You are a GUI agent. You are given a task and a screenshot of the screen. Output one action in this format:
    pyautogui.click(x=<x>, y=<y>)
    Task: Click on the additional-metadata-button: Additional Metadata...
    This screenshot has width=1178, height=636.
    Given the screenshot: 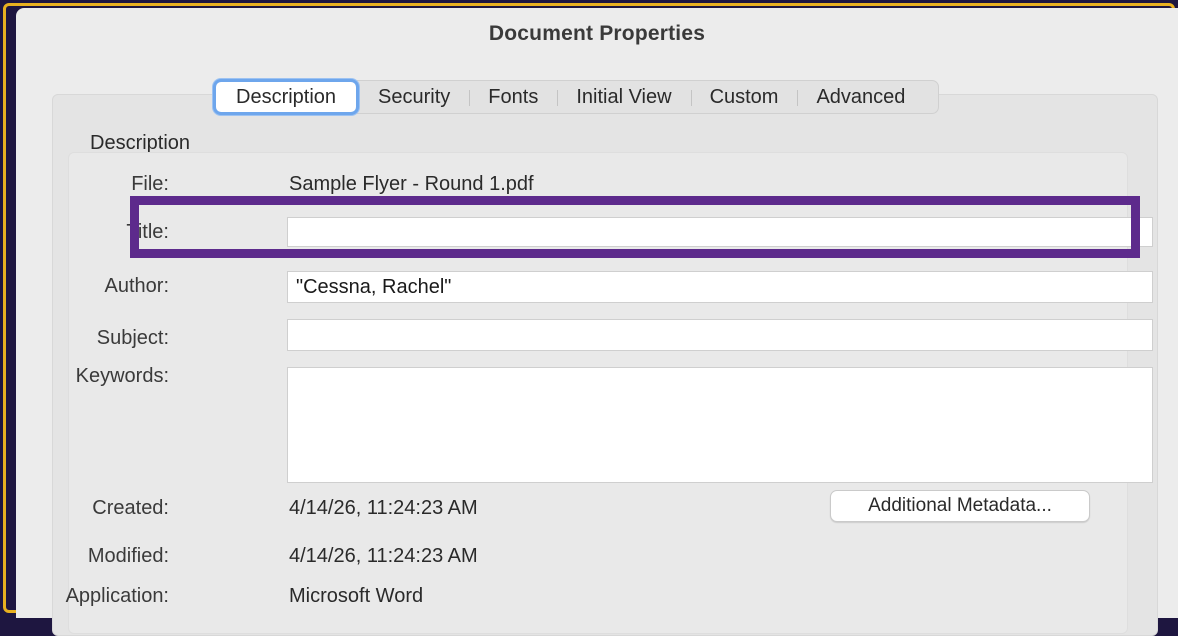 What is the action you would take?
    pyautogui.click(x=960, y=506)
    